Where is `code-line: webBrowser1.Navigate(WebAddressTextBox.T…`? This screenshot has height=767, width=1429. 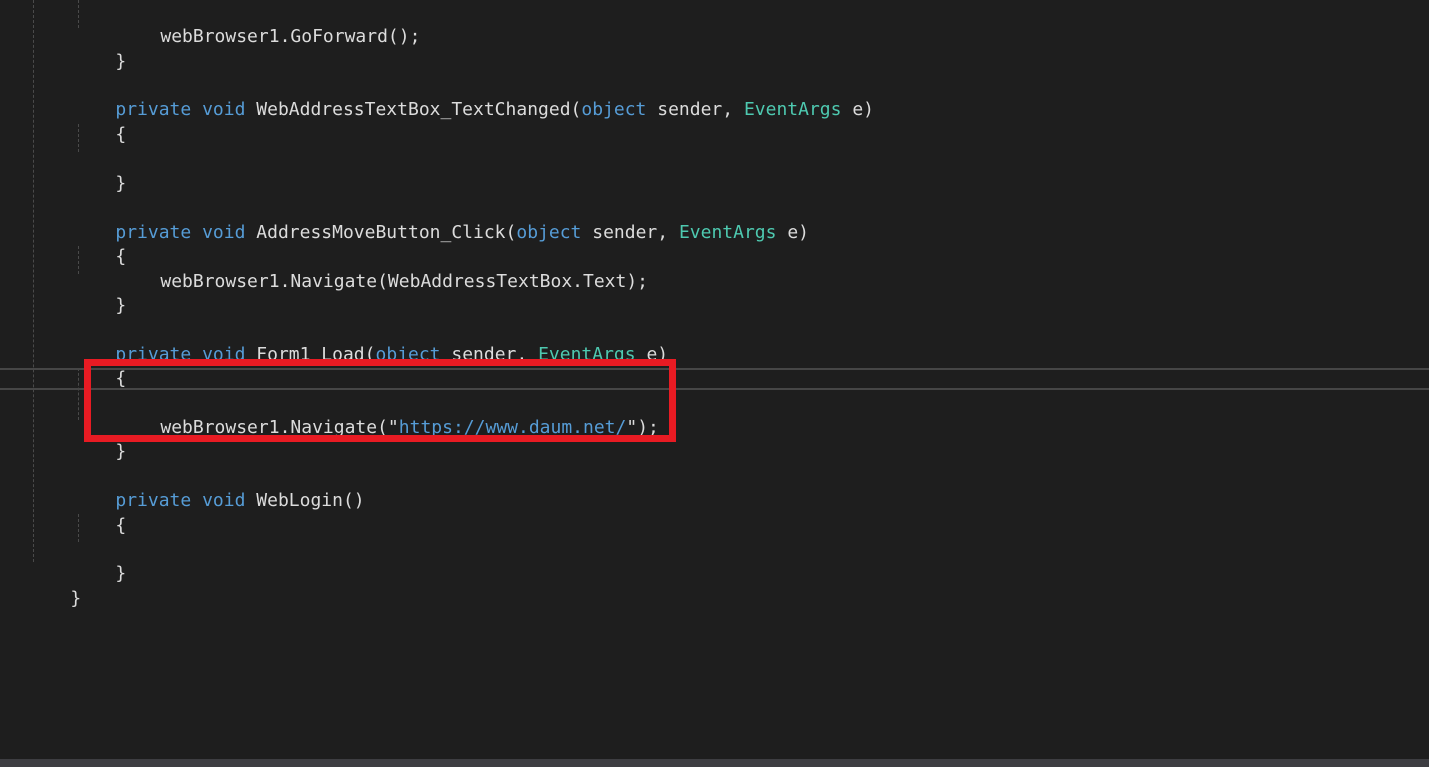
code-line: webBrowser1.Navigate(WebAddressTextBox.T… is located at coordinates (714, 269).